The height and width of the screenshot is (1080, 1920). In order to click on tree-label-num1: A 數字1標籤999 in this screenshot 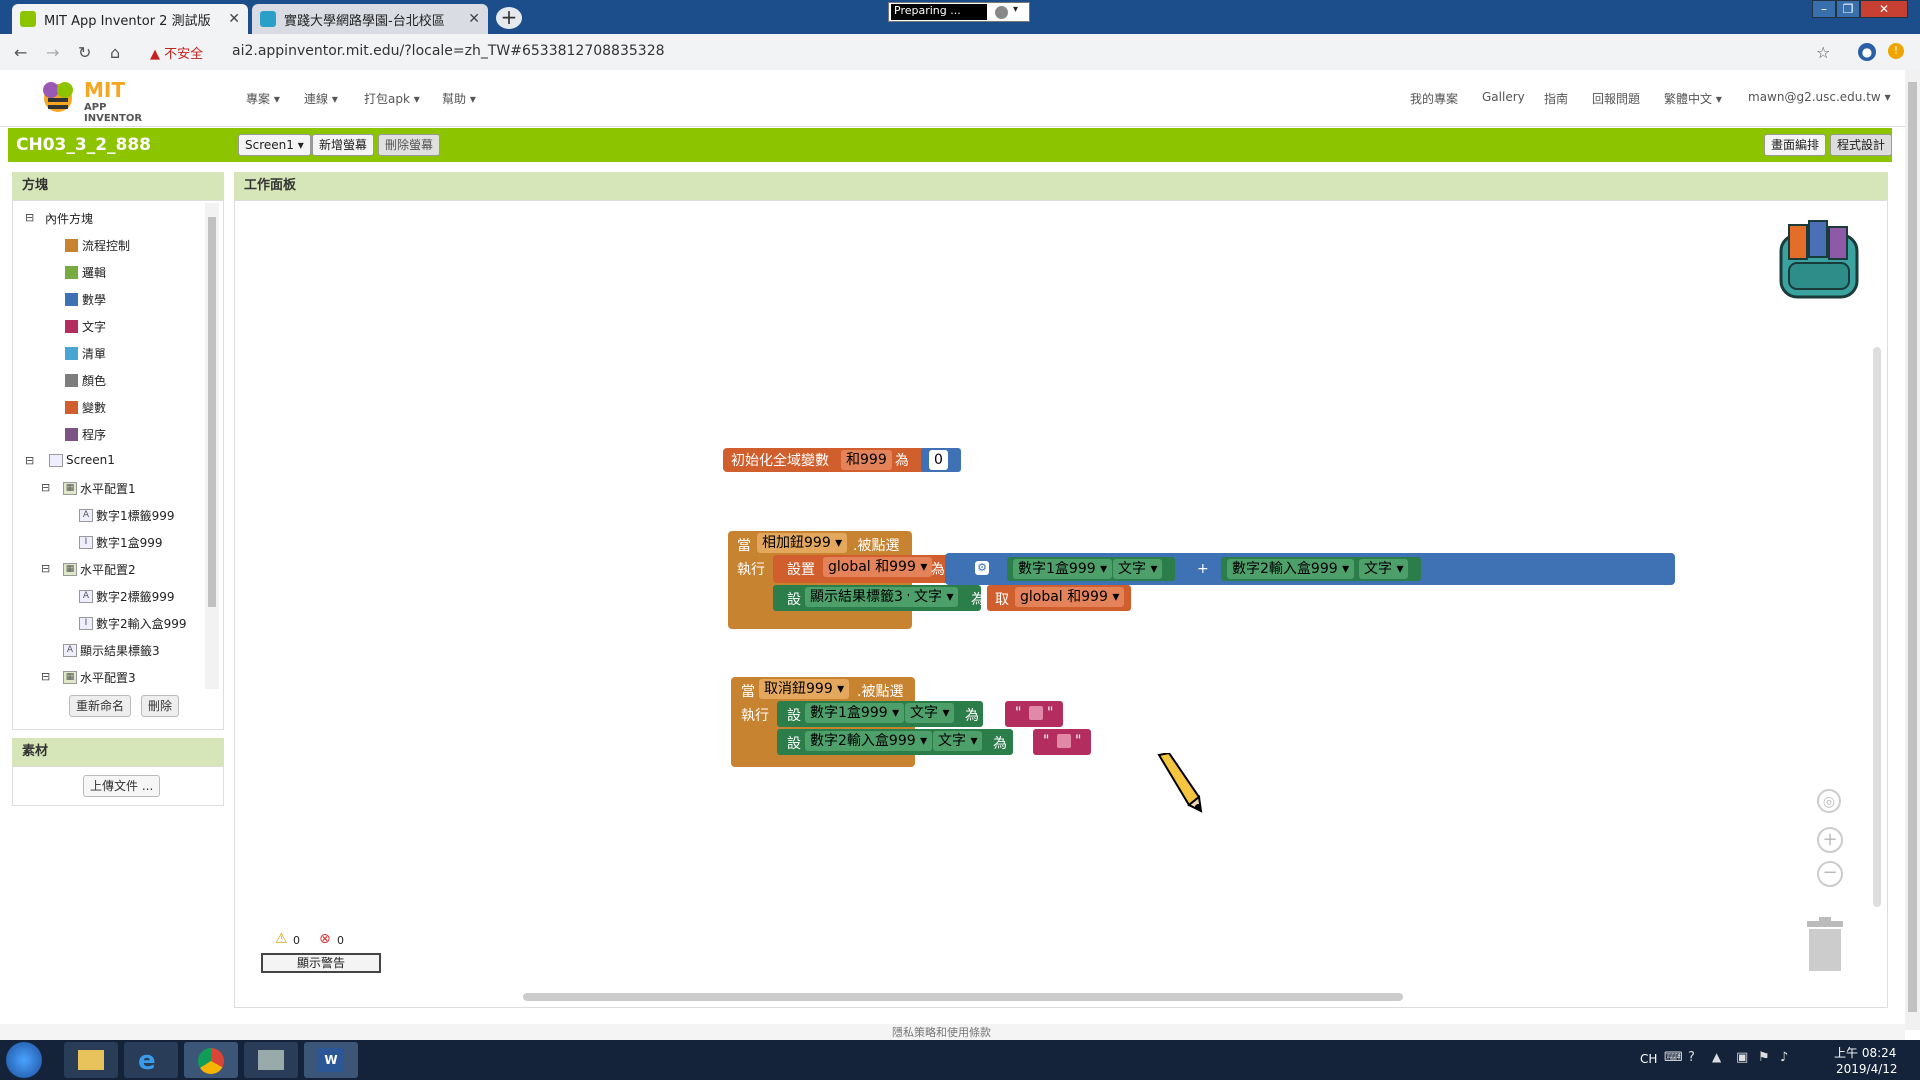, I will do `click(127, 515)`.